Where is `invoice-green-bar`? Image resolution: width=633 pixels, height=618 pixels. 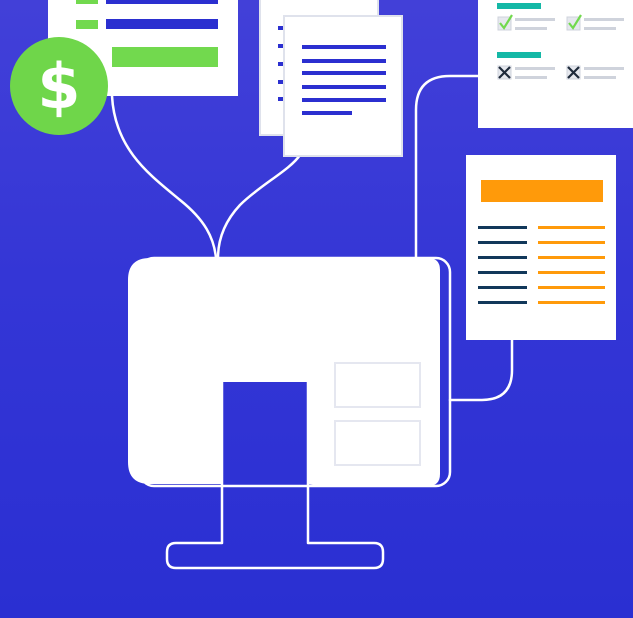
invoice-green-bar is located at coordinates (165, 57).